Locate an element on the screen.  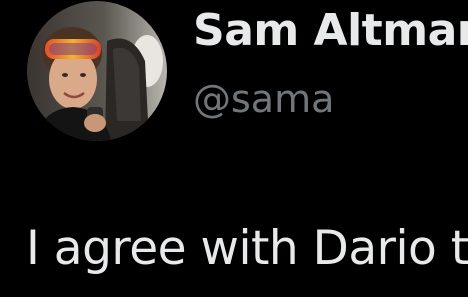
profile-photo-icon is located at coordinates (97, 71).